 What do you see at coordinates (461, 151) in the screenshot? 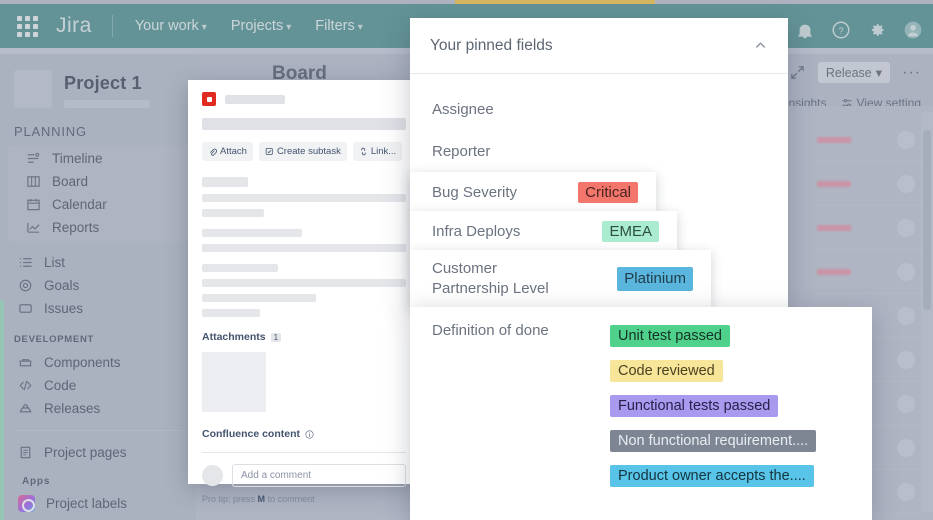
I see `pinned-row-label: Reporter` at bounding box center [461, 151].